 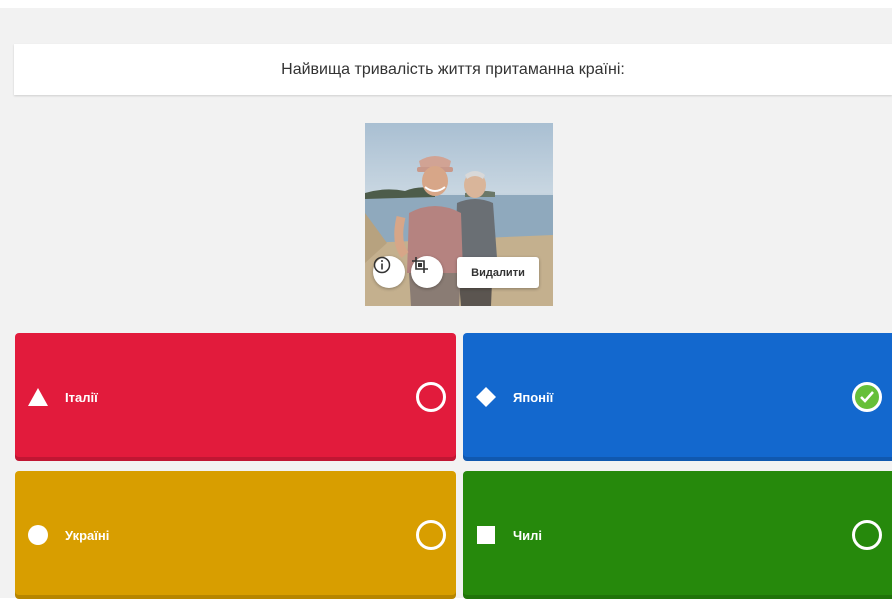 I want to click on answer-option-3: Україні, so click(x=235, y=535).